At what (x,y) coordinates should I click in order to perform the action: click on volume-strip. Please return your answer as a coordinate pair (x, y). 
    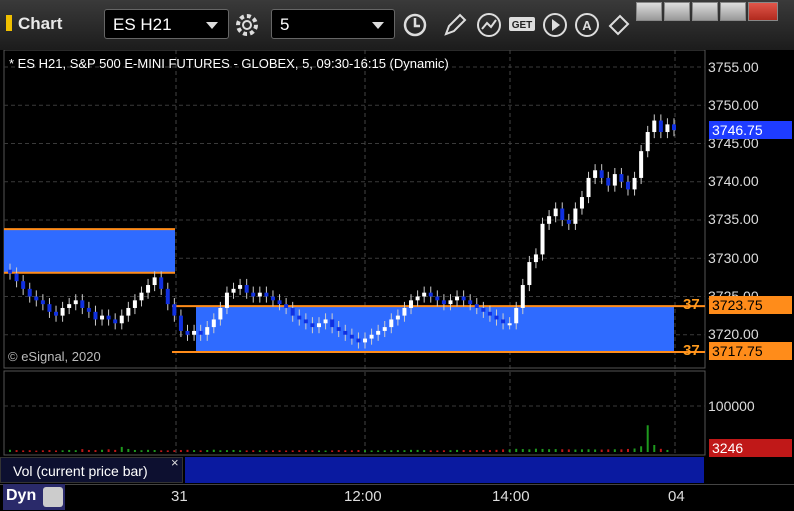
    Looking at the image, I should click on (444, 470).